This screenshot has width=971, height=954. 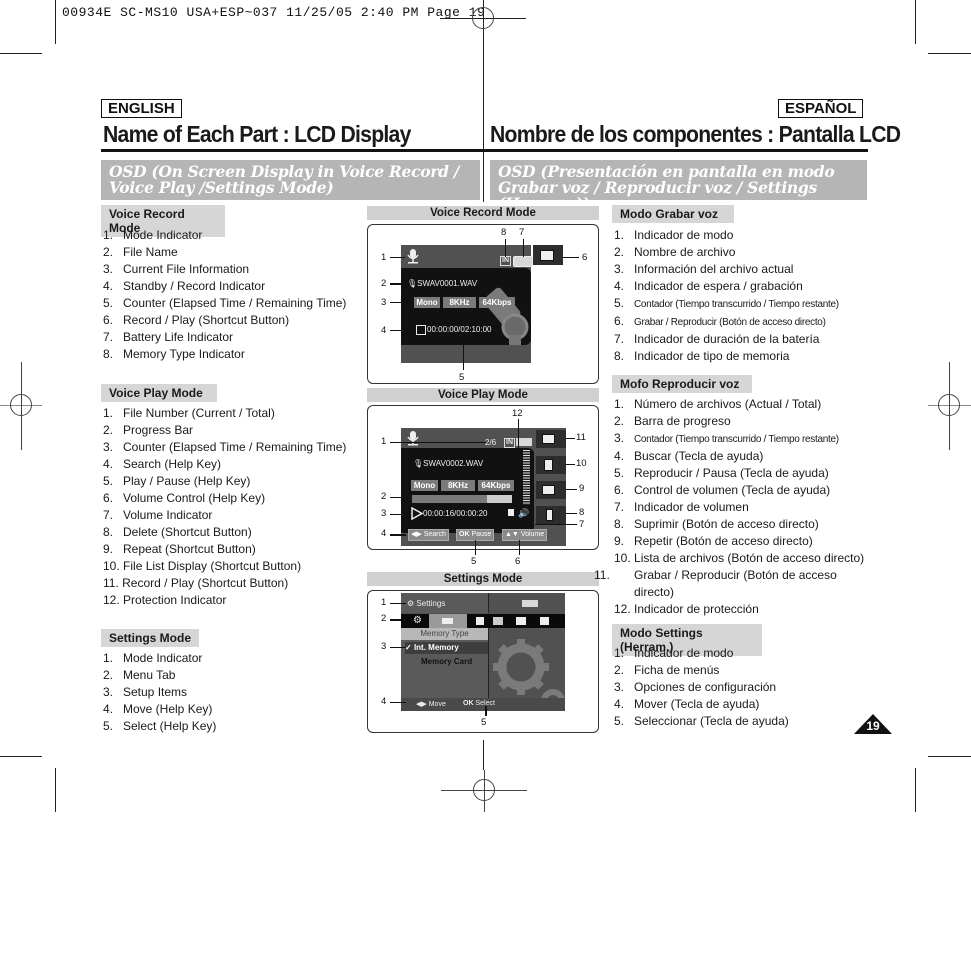 What do you see at coordinates (177, 532) in the screenshot?
I see `list-item: 8. Delete (Shortcut Button)` at bounding box center [177, 532].